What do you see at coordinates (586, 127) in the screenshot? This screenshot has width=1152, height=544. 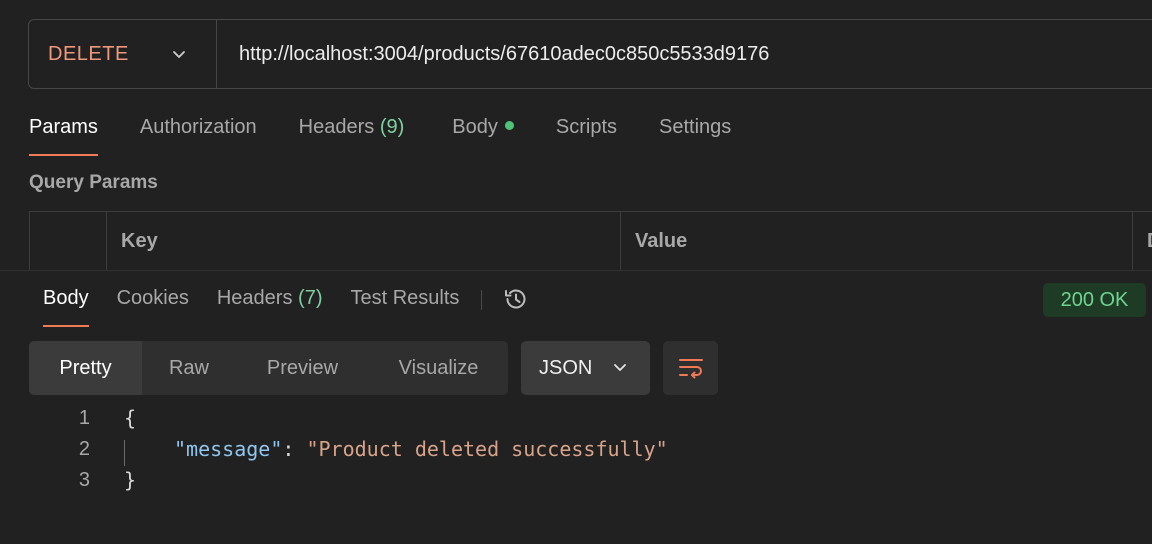 I see `tab-label: Scripts` at bounding box center [586, 127].